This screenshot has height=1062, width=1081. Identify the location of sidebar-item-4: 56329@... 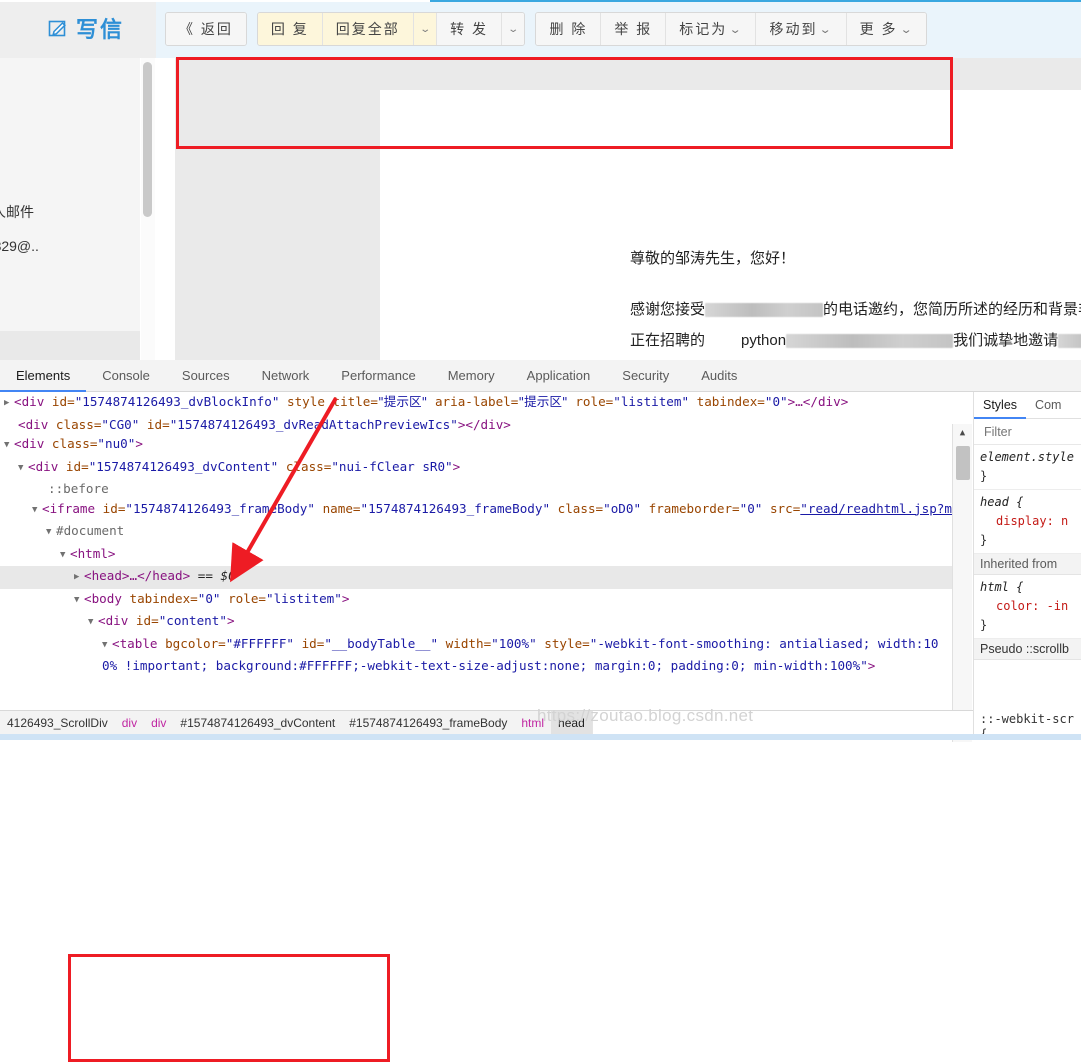
(70, 246).